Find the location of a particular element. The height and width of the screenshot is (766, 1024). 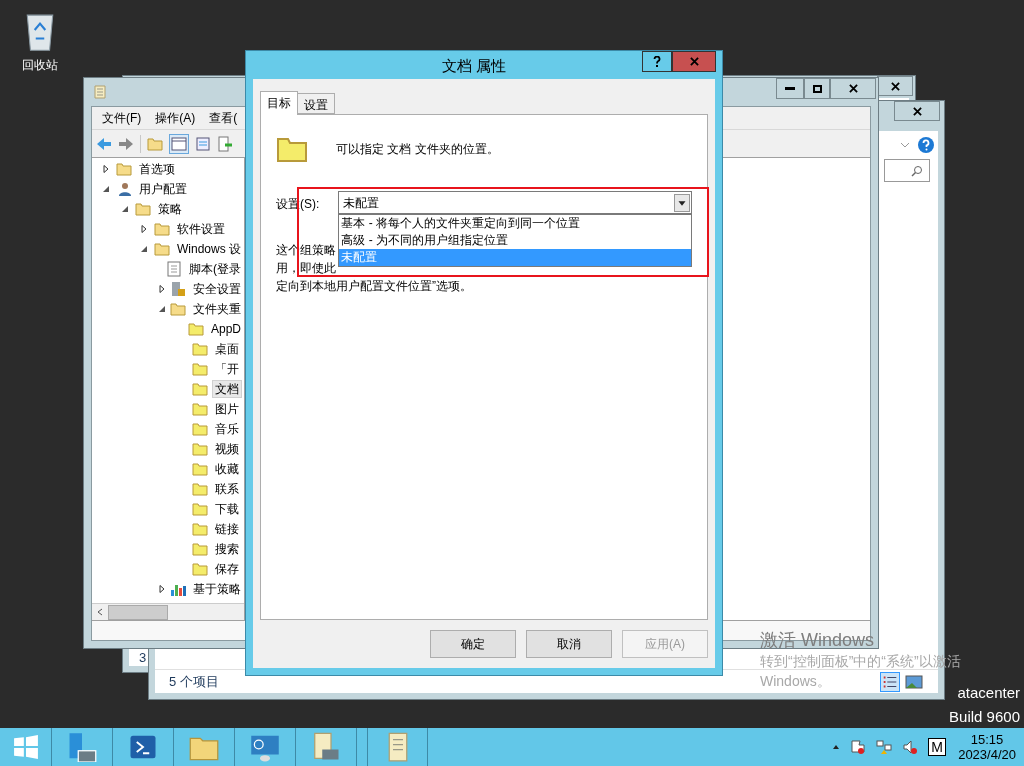

menu-item: 文件(F) is located at coordinates (122, 118).